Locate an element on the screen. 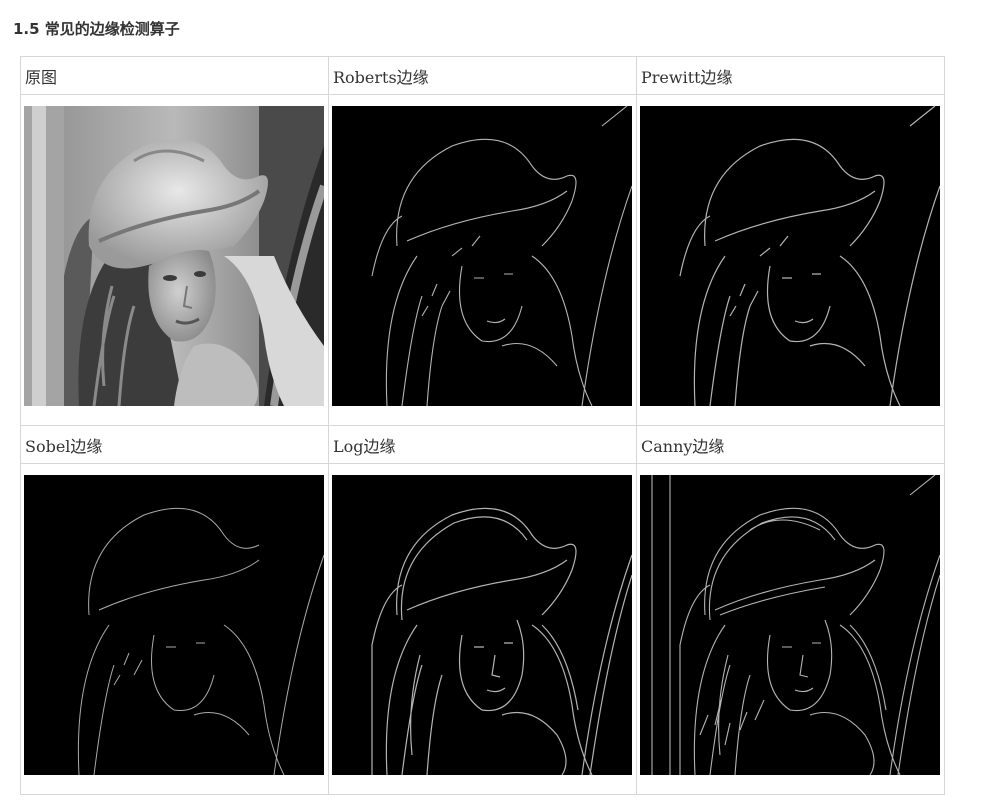  cell-label-roberts: Roberts边缘 is located at coordinates (482, 75).